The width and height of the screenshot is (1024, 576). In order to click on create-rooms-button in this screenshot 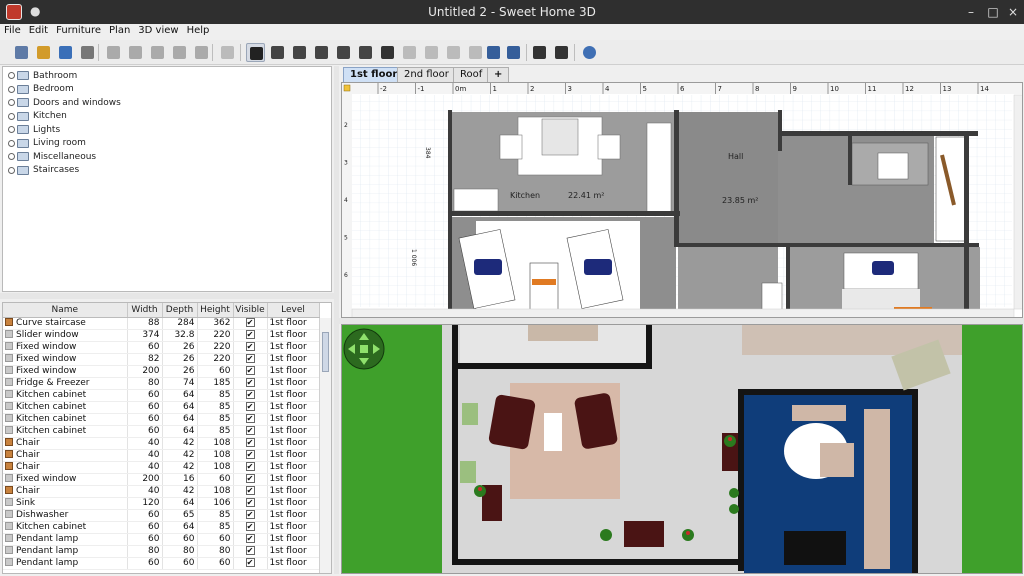, I will do `click(321, 52)`.